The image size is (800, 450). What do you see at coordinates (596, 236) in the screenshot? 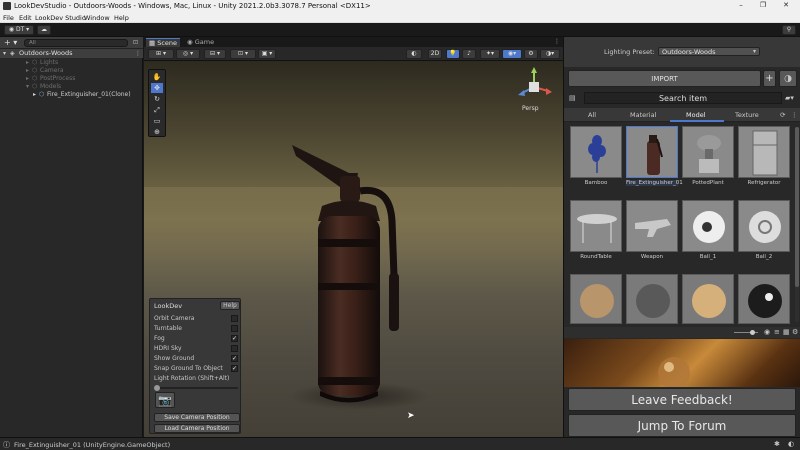
I see `asset-roundtable: RoundTable` at bounding box center [596, 236].